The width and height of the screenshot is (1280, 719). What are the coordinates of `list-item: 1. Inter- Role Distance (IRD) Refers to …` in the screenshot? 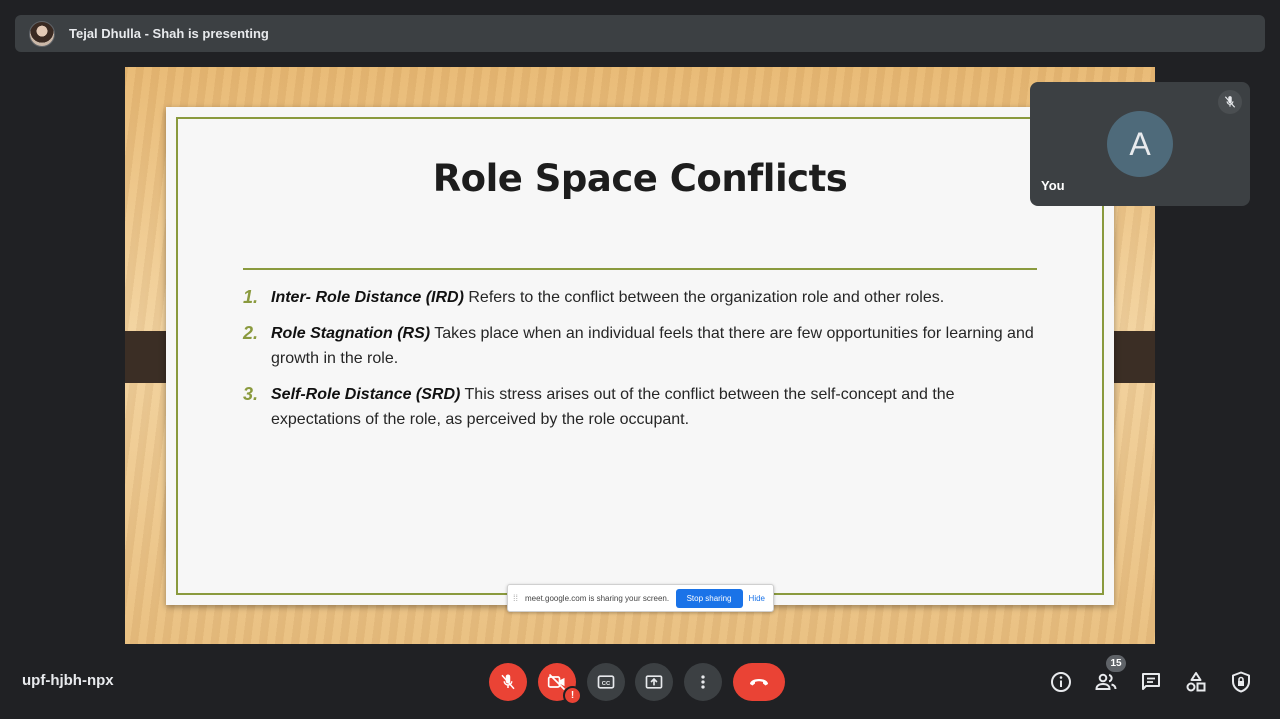 It's located at (643, 297).